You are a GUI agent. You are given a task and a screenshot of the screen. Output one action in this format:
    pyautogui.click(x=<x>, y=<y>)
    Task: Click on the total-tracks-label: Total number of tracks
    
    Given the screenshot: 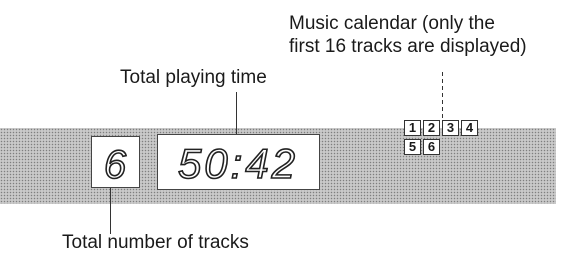 What is the action you would take?
    pyautogui.click(x=155, y=242)
    